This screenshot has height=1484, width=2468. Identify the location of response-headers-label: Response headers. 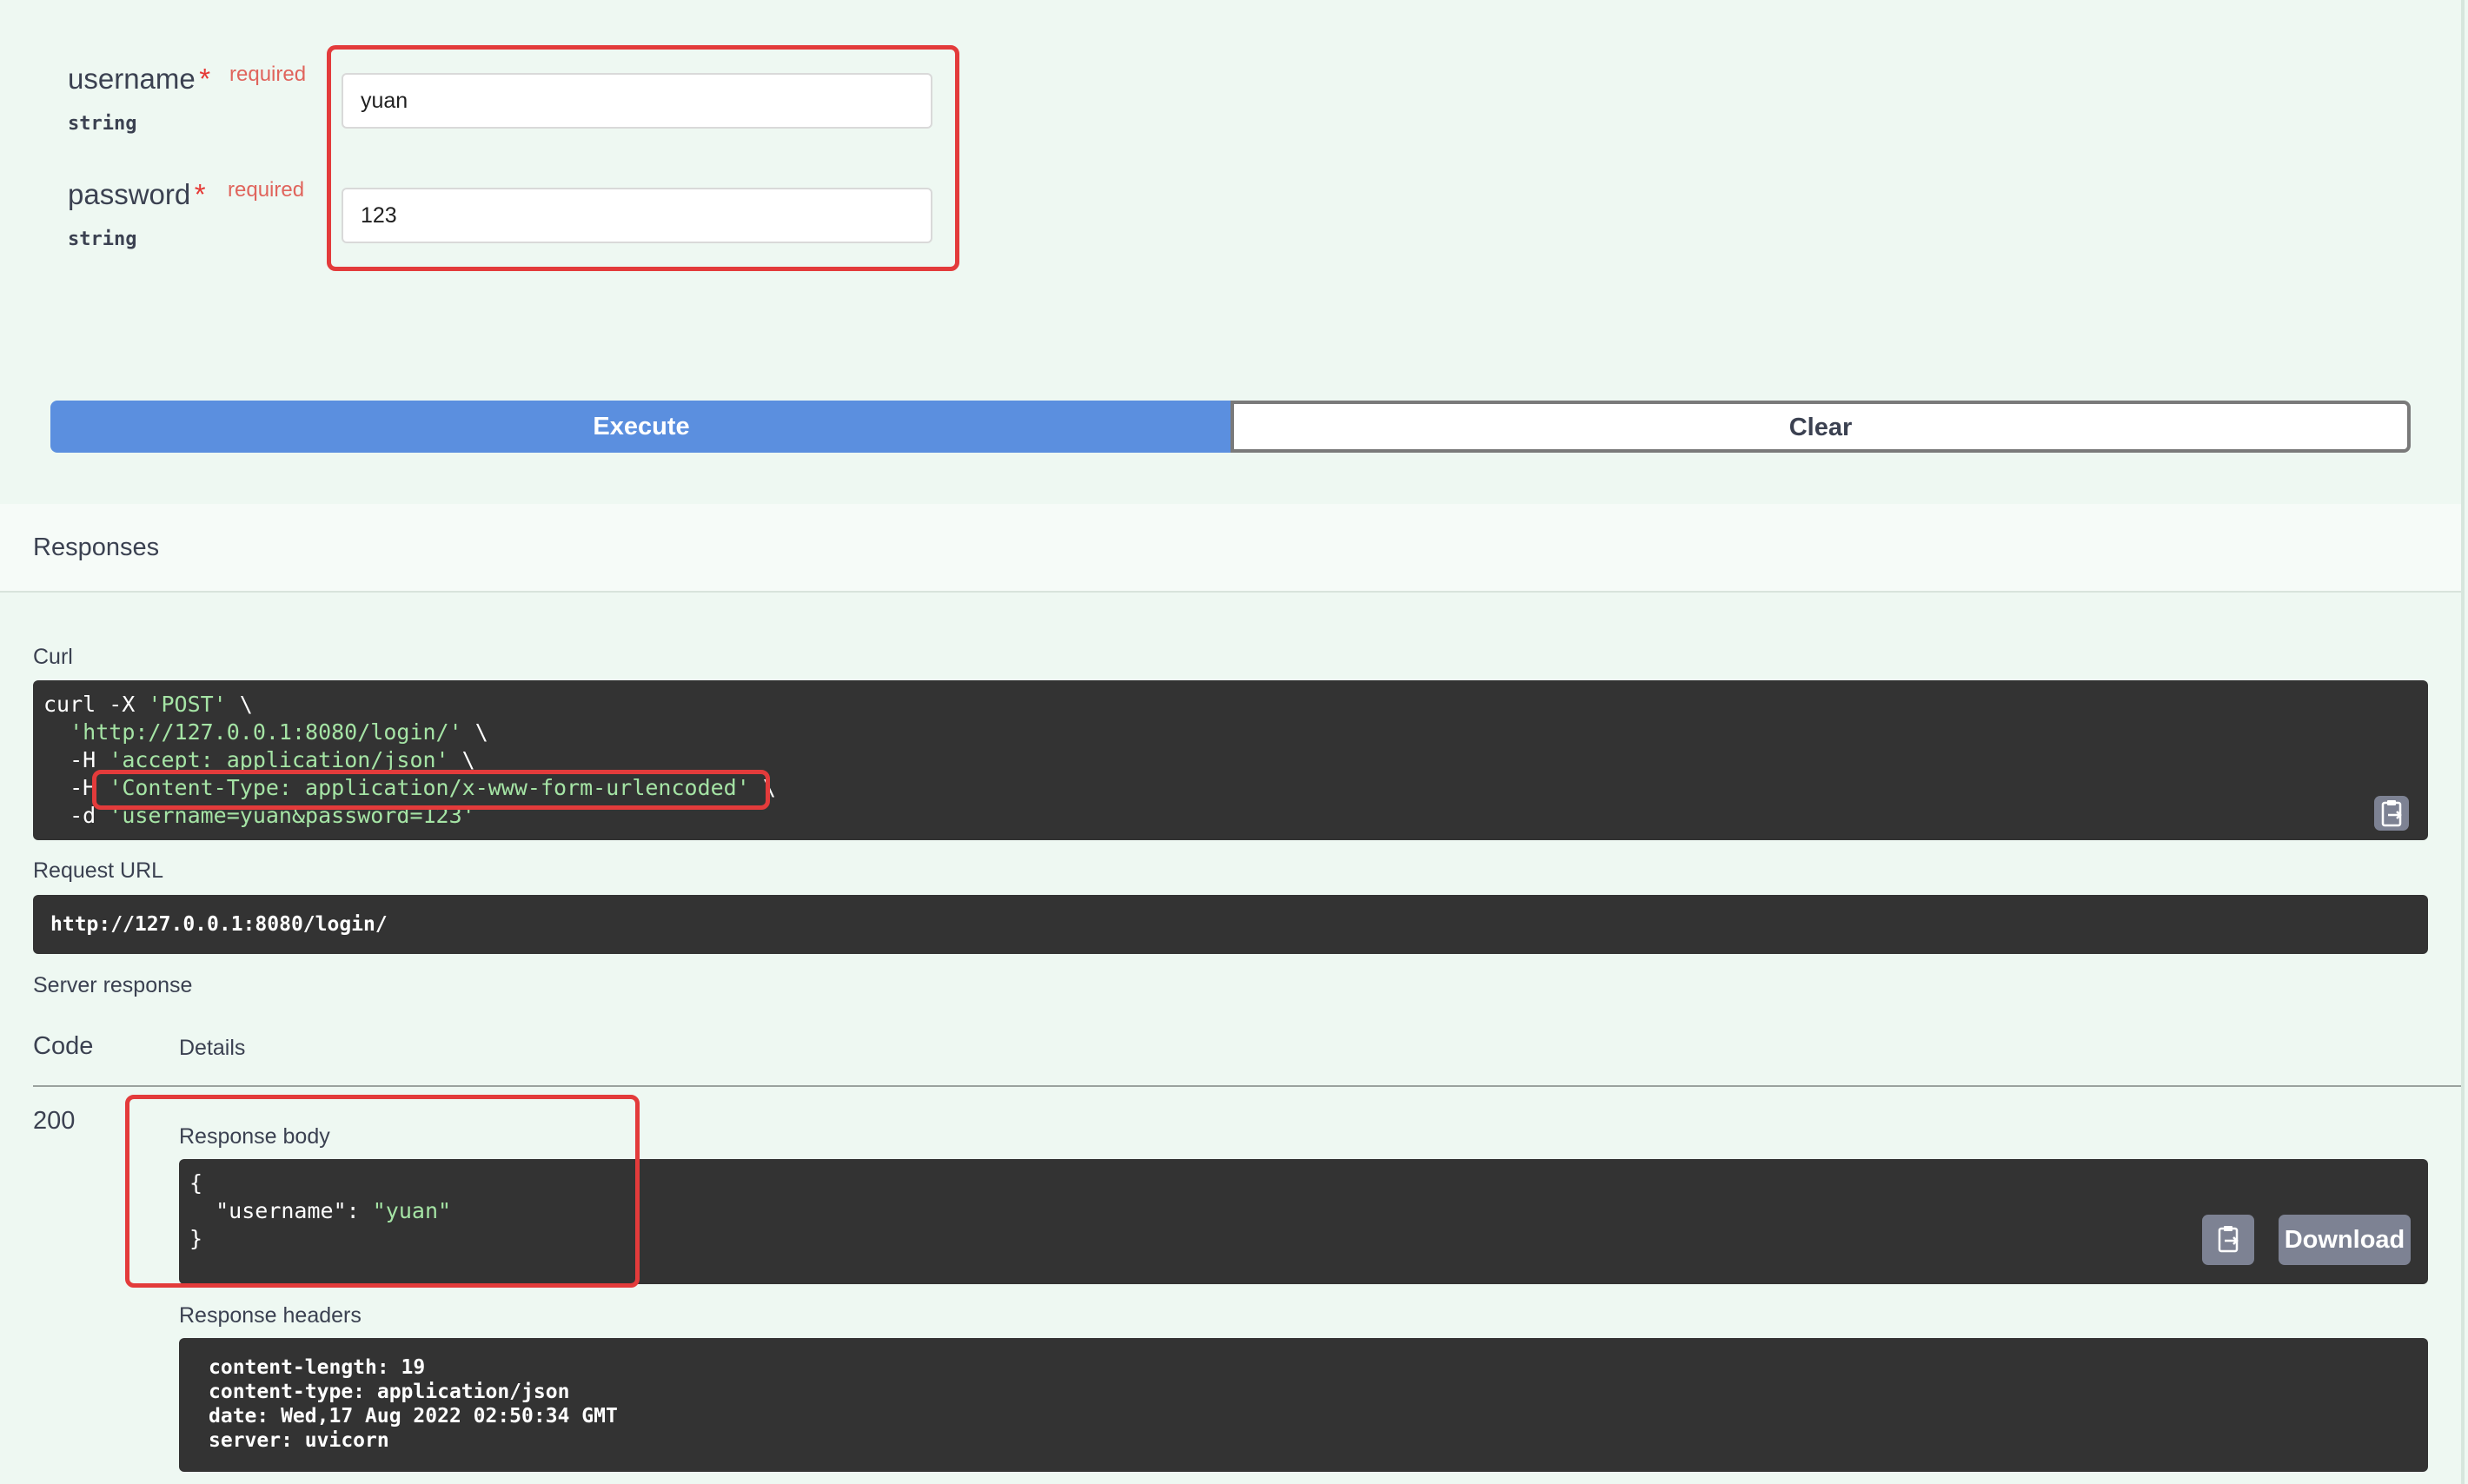
(270, 1315).